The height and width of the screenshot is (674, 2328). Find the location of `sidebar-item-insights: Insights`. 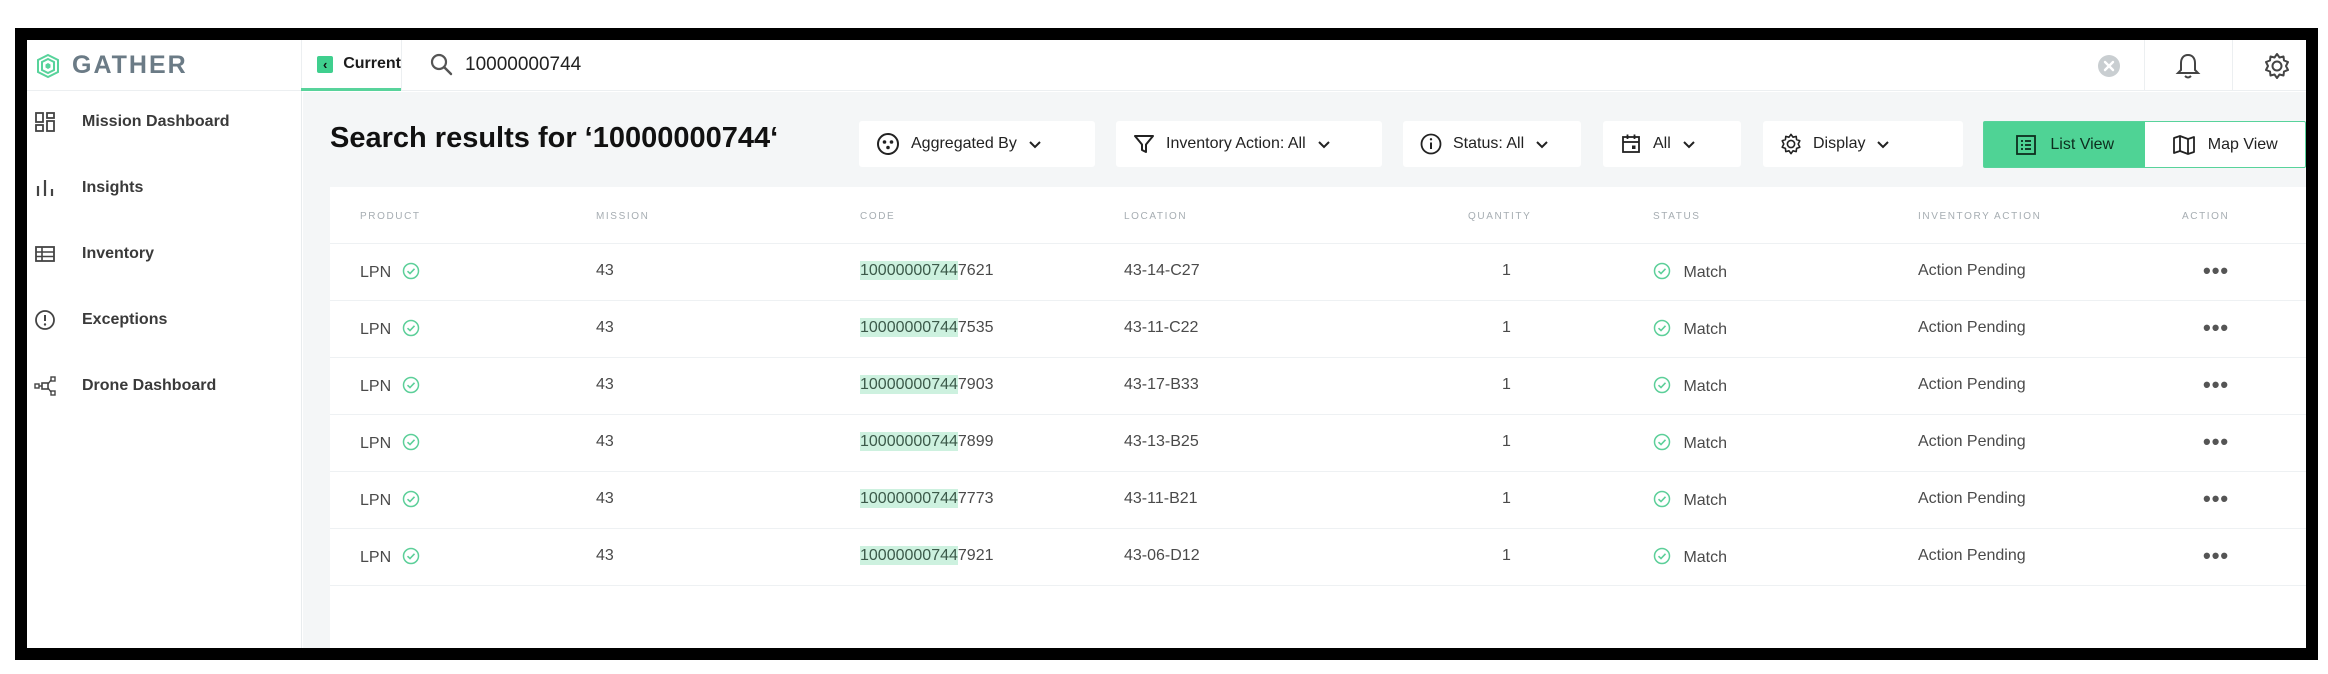

sidebar-item-insights: Insights is located at coordinates (164, 188).